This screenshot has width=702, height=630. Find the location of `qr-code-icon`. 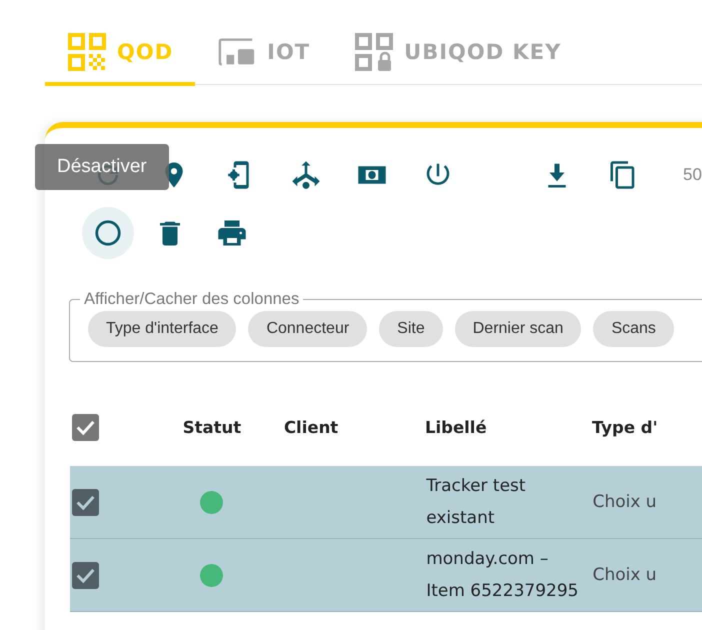

qr-code-icon is located at coordinates (87, 52).